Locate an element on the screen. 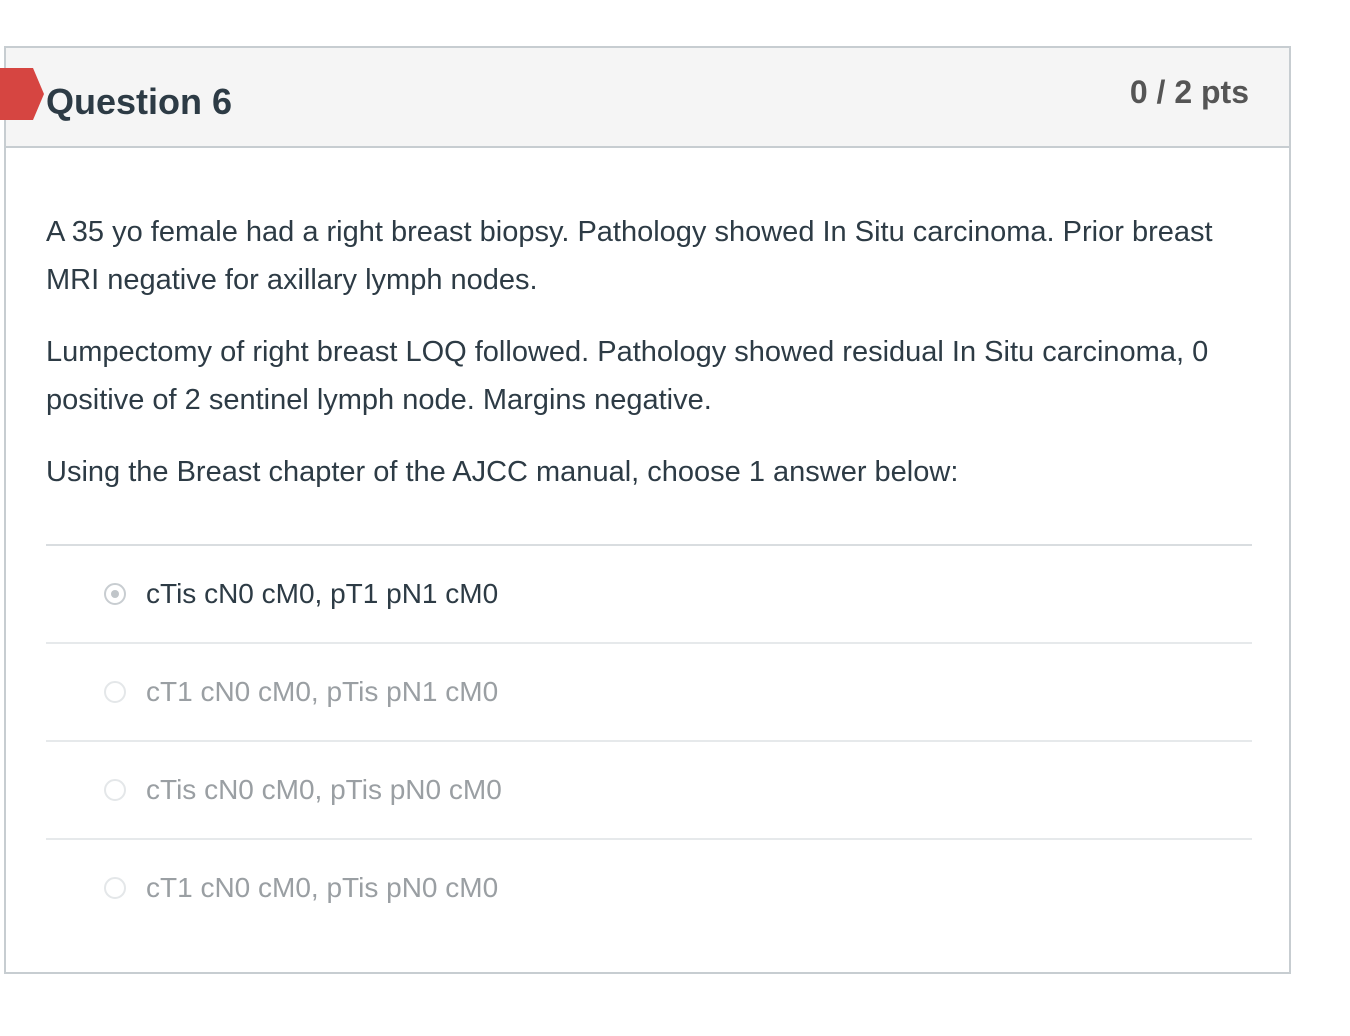  answer-option: cT1 cN0 cM0, pTis pN1 cM0 is located at coordinates (649, 693).